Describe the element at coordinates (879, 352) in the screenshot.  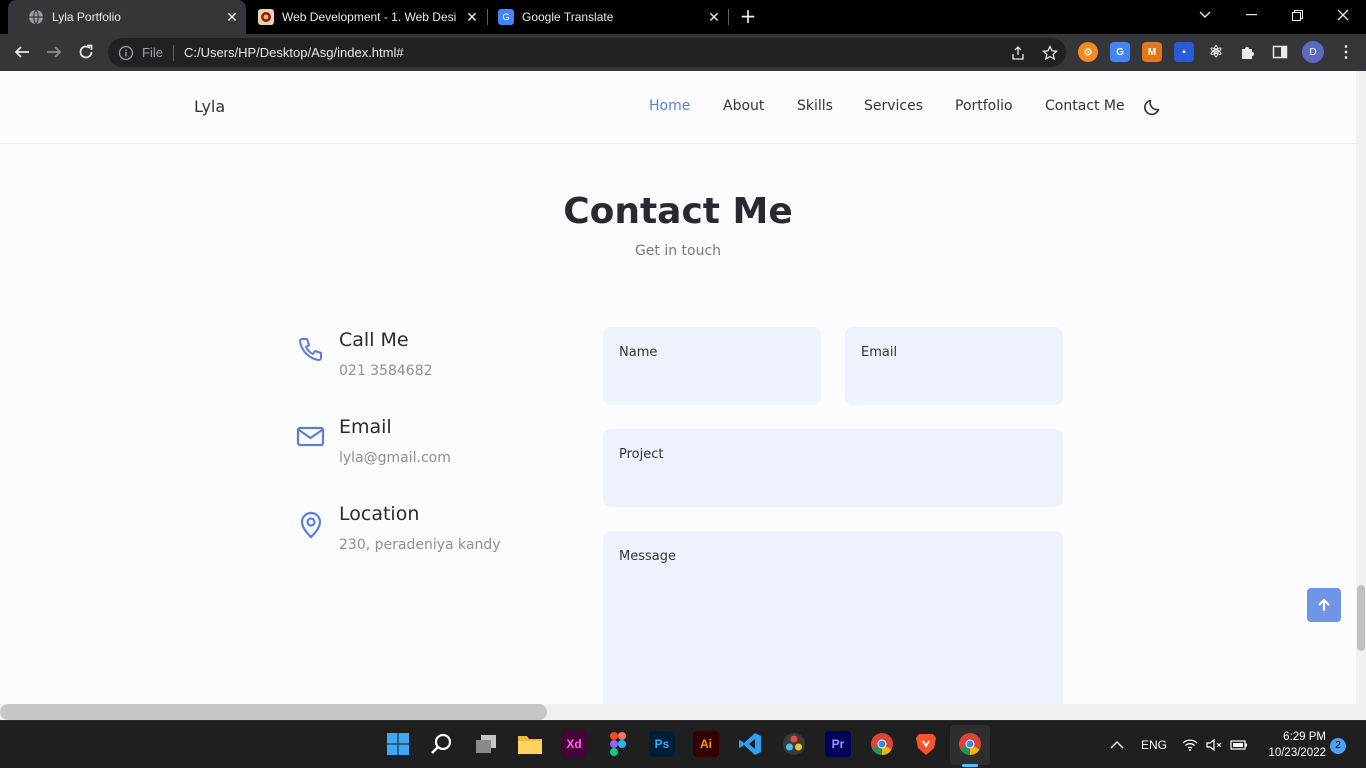
I see `email-field-label: Email` at that location.